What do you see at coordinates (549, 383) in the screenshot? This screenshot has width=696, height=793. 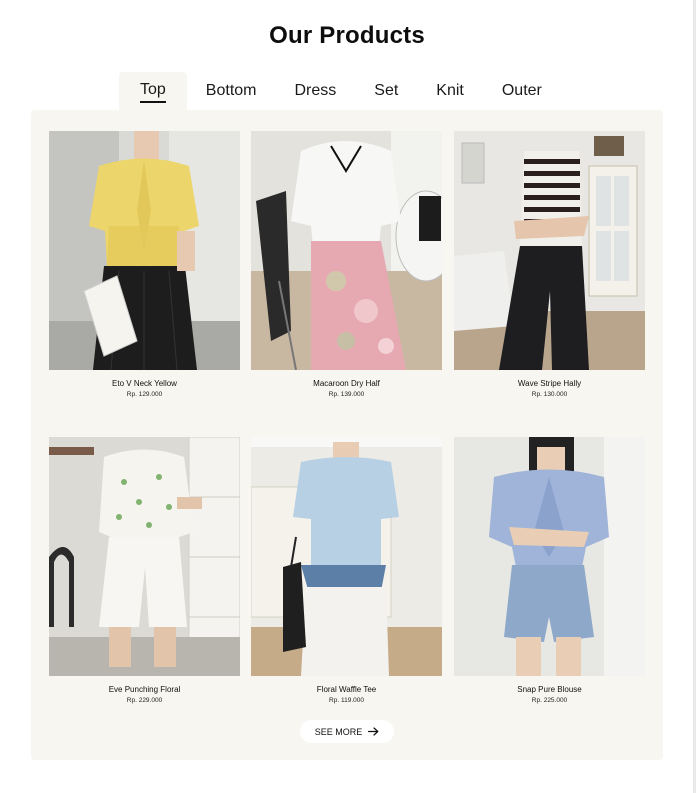 I see `product-name: Wave Stripe Hally` at bounding box center [549, 383].